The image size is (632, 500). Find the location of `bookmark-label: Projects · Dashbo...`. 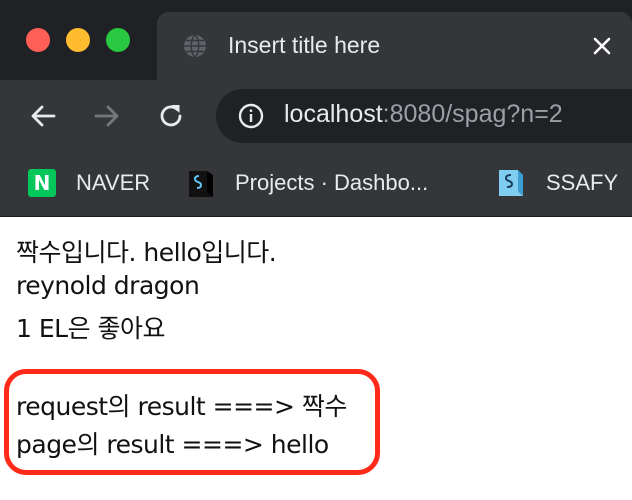

bookmark-label: Projects · Dashbo... is located at coordinates (332, 182).